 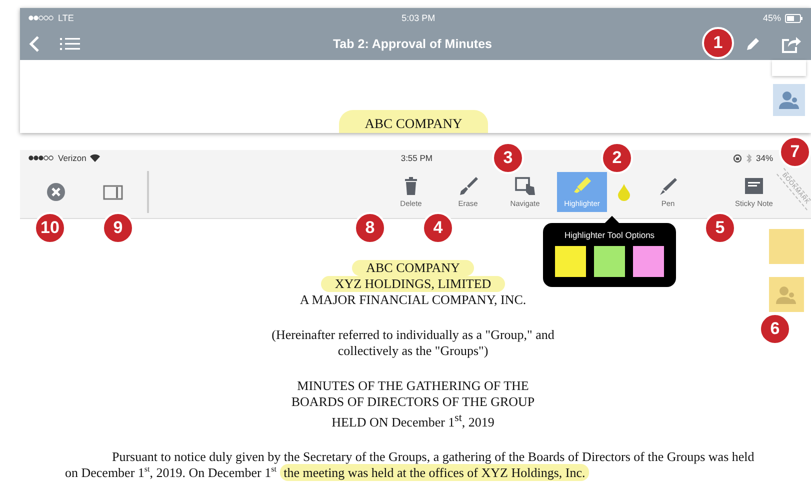 I want to click on document-heading: ABC COMPANY, so click(x=413, y=121).